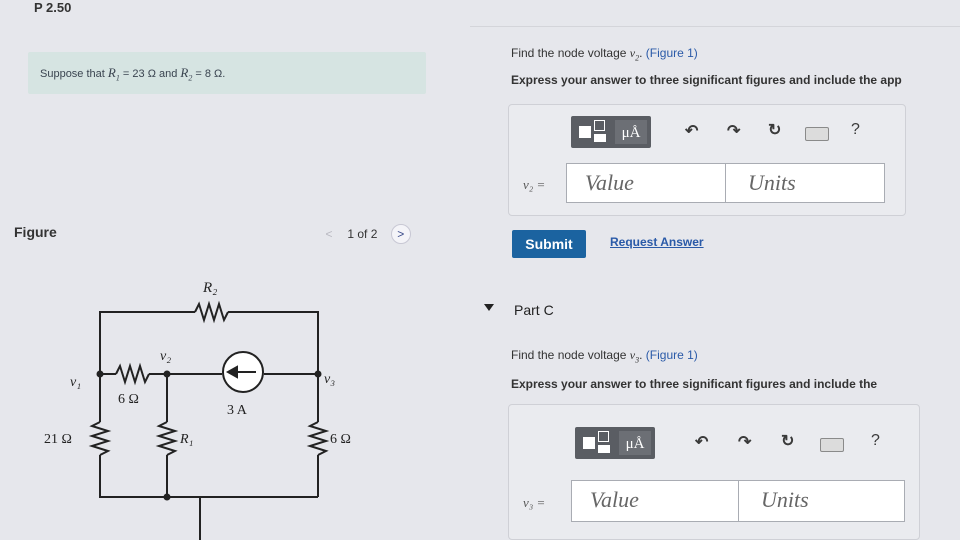  I want to click on node-bottom, so click(167, 497).